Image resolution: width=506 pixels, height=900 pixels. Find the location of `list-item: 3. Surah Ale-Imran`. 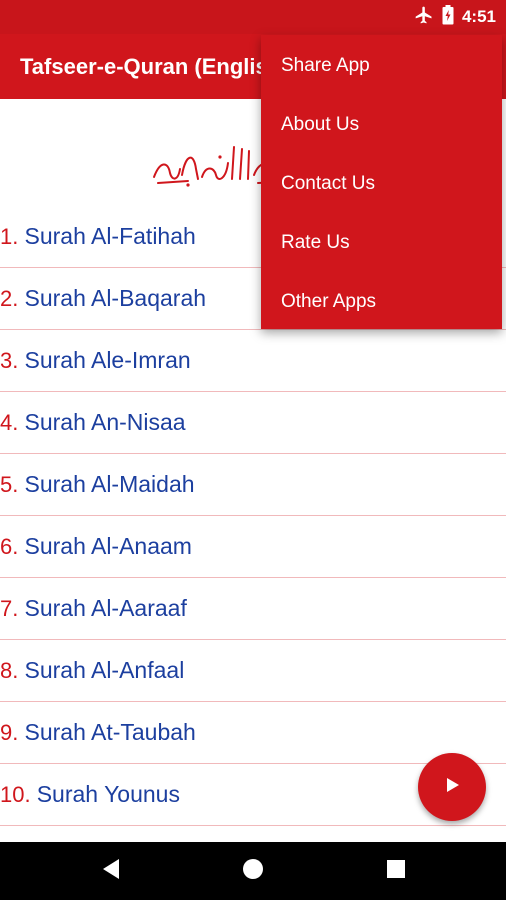

list-item: 3. Surah Ale-Imran is located at coordinates (253, 361).